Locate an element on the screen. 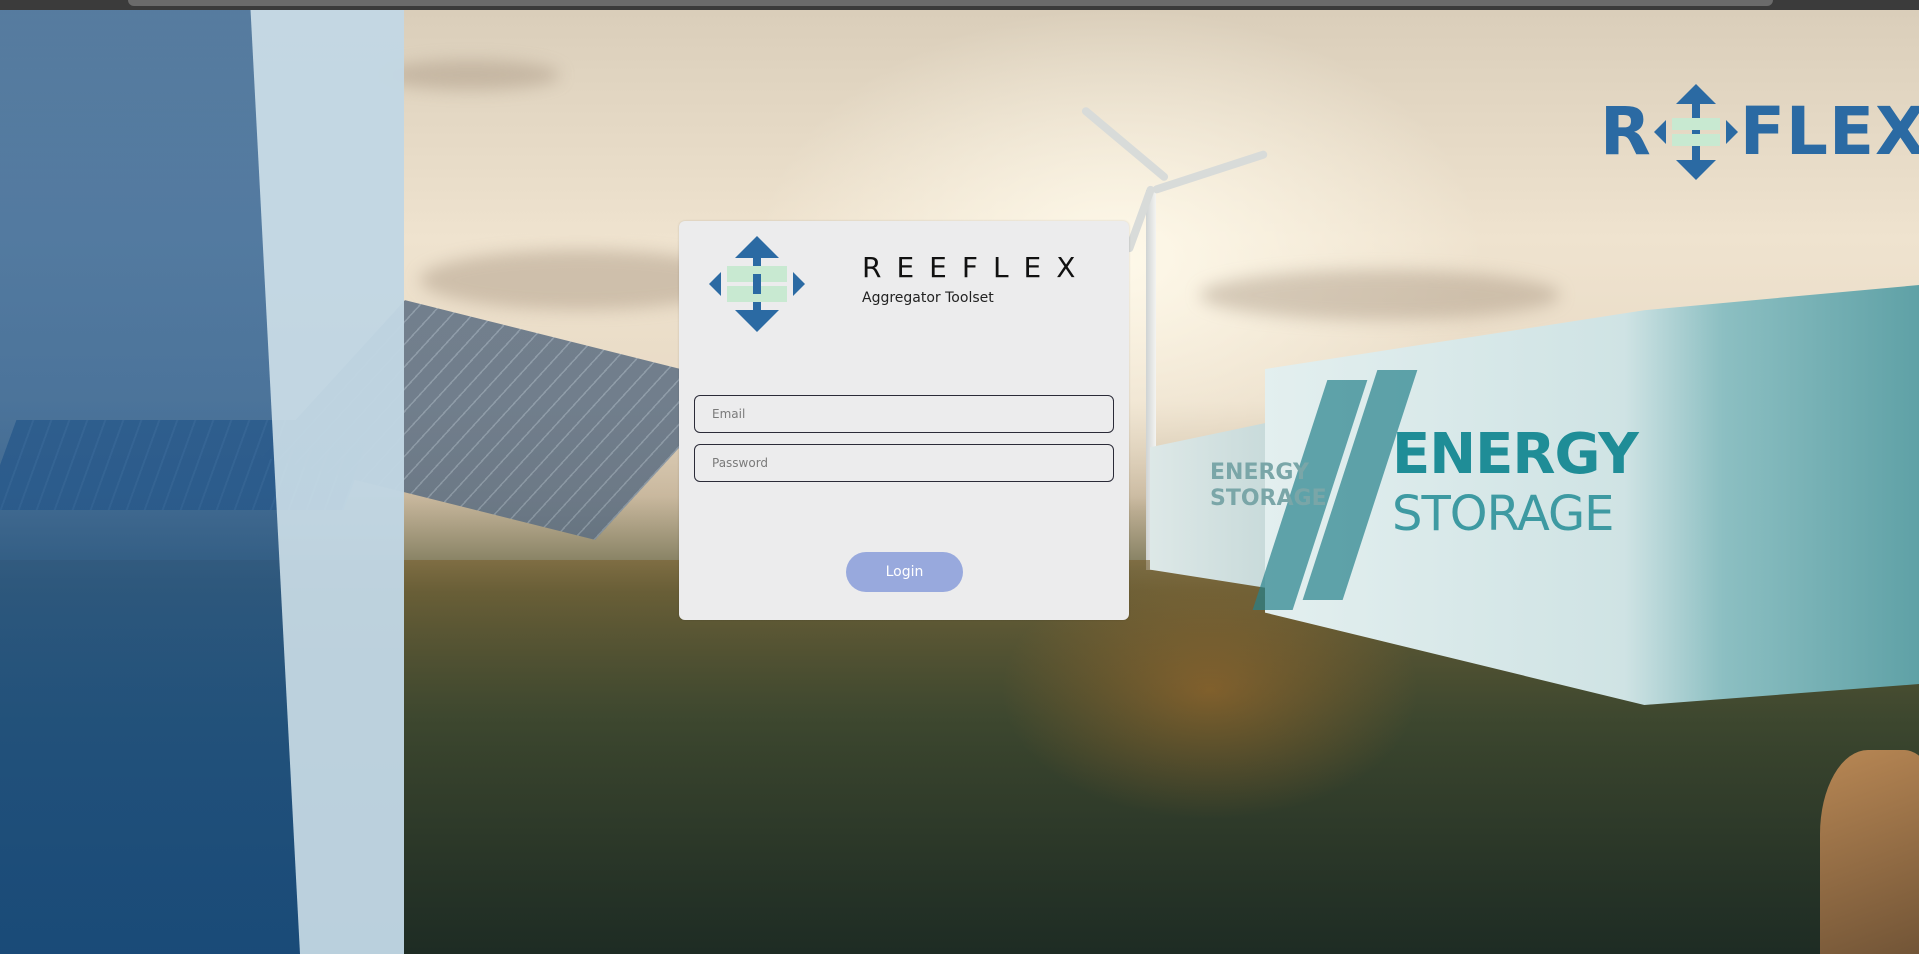 The height and width of the screenshot is (954, 1919). background-energy-label: ENERGY is located at coordinates (1515, 454).